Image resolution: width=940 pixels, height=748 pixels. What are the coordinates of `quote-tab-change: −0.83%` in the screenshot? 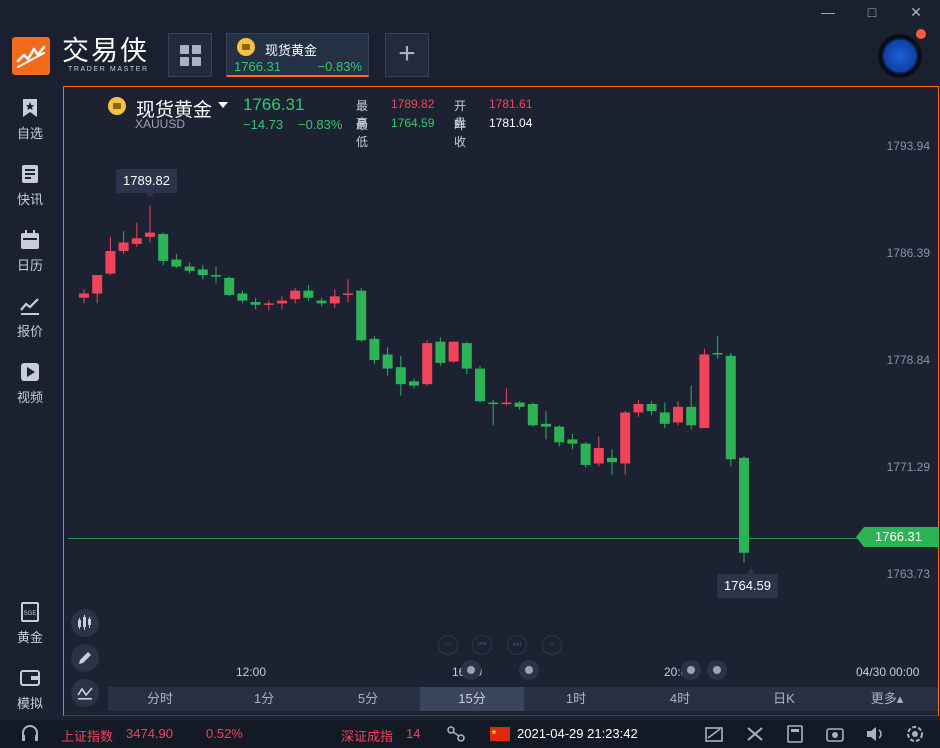 It's located at (339, 66).